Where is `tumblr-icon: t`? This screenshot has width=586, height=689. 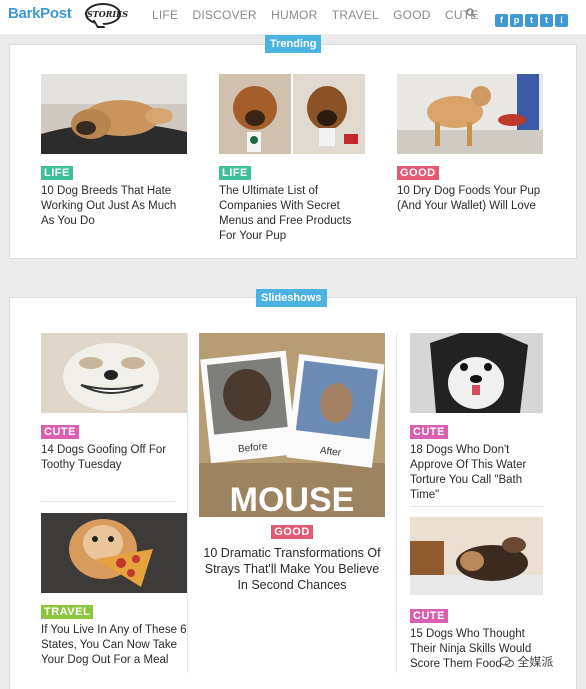 tumblr-icon: t is located at coordinates (531, 20).